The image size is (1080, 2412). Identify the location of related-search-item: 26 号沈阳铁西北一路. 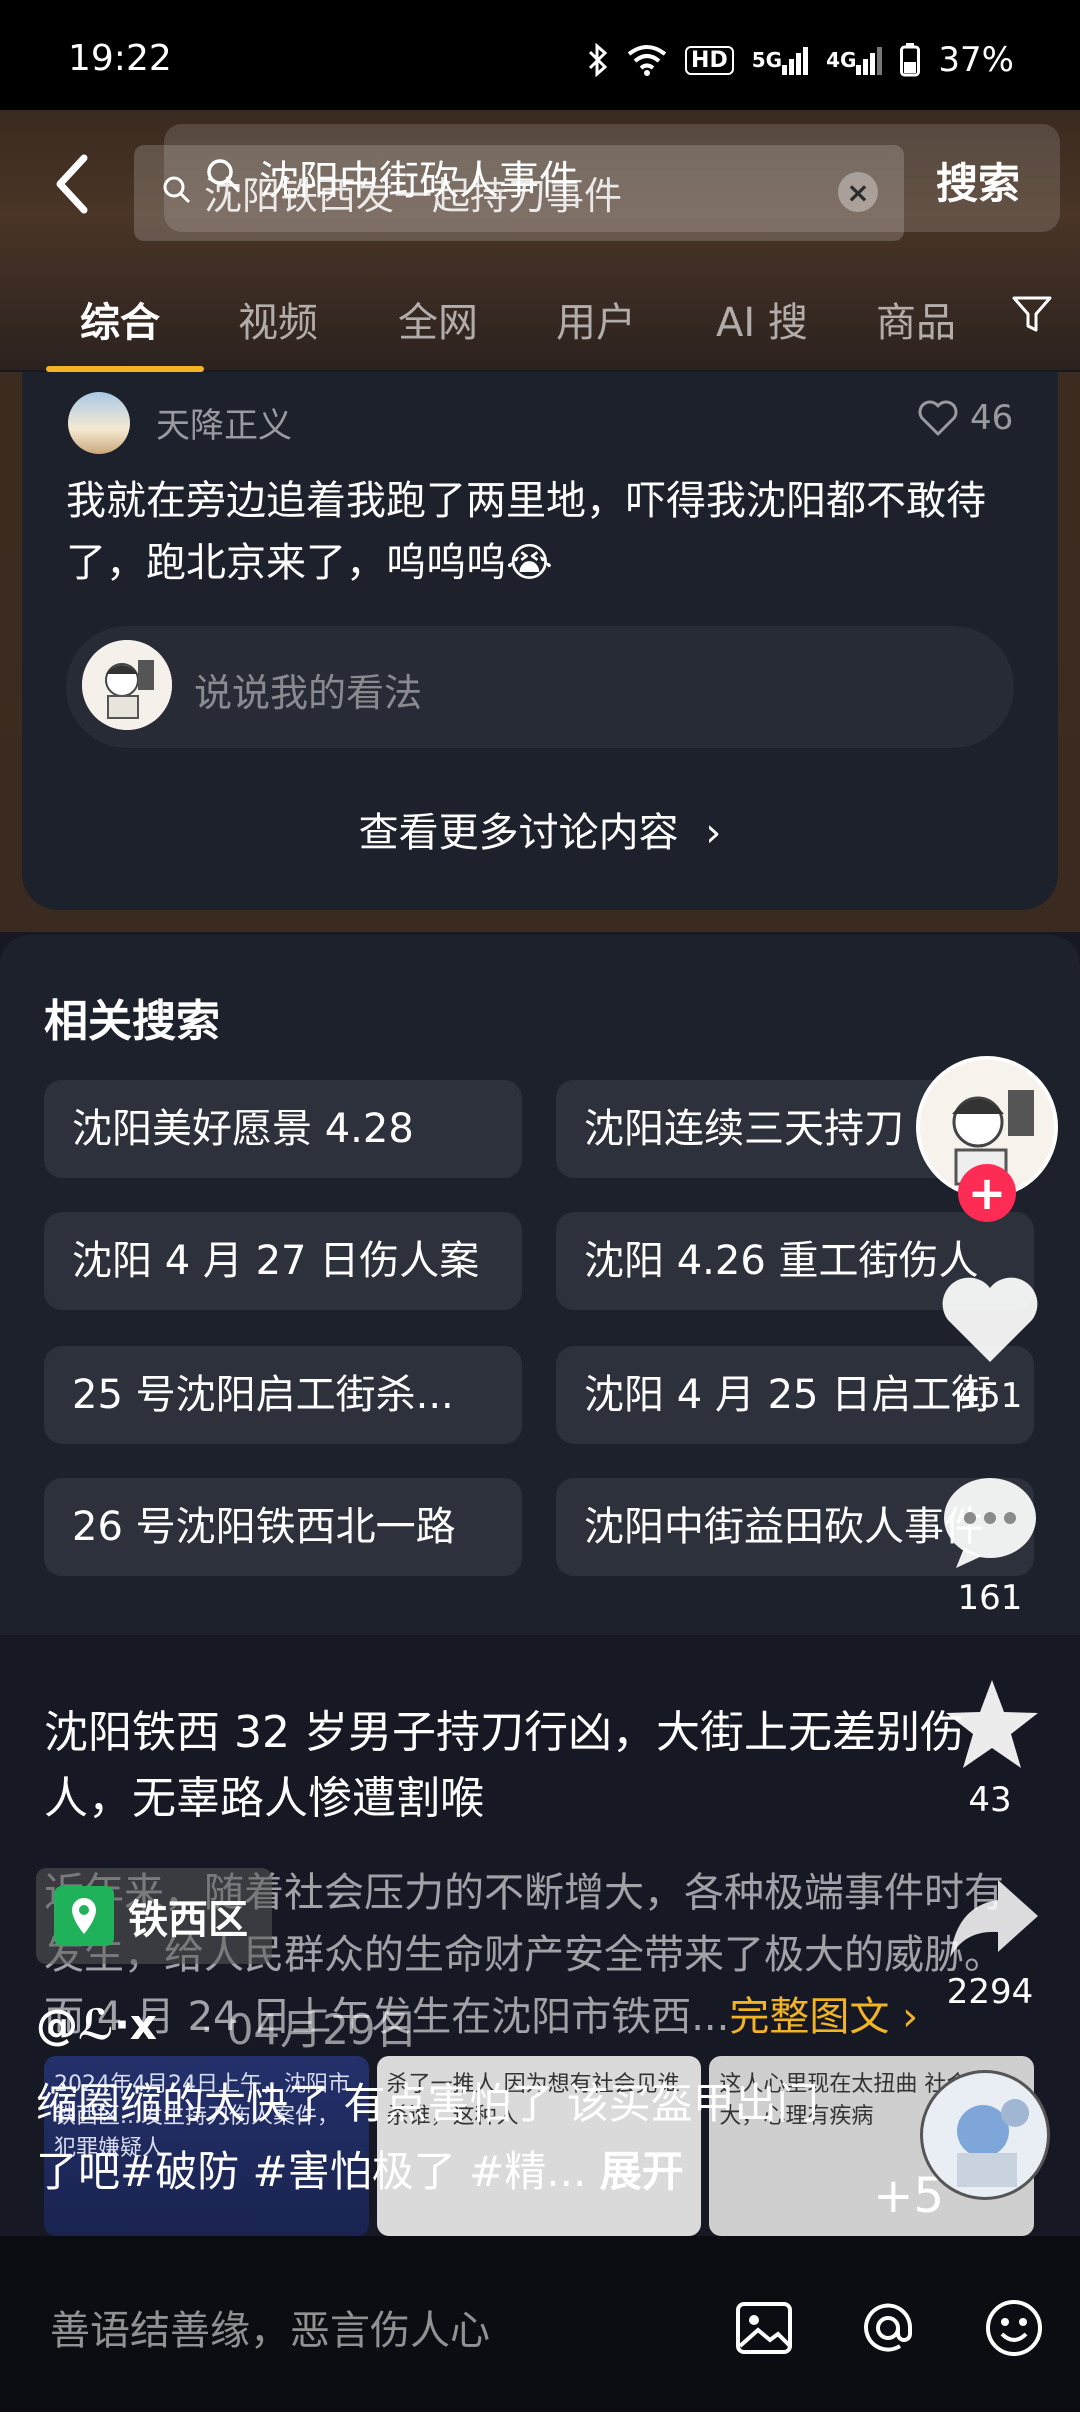
(283, 1527).